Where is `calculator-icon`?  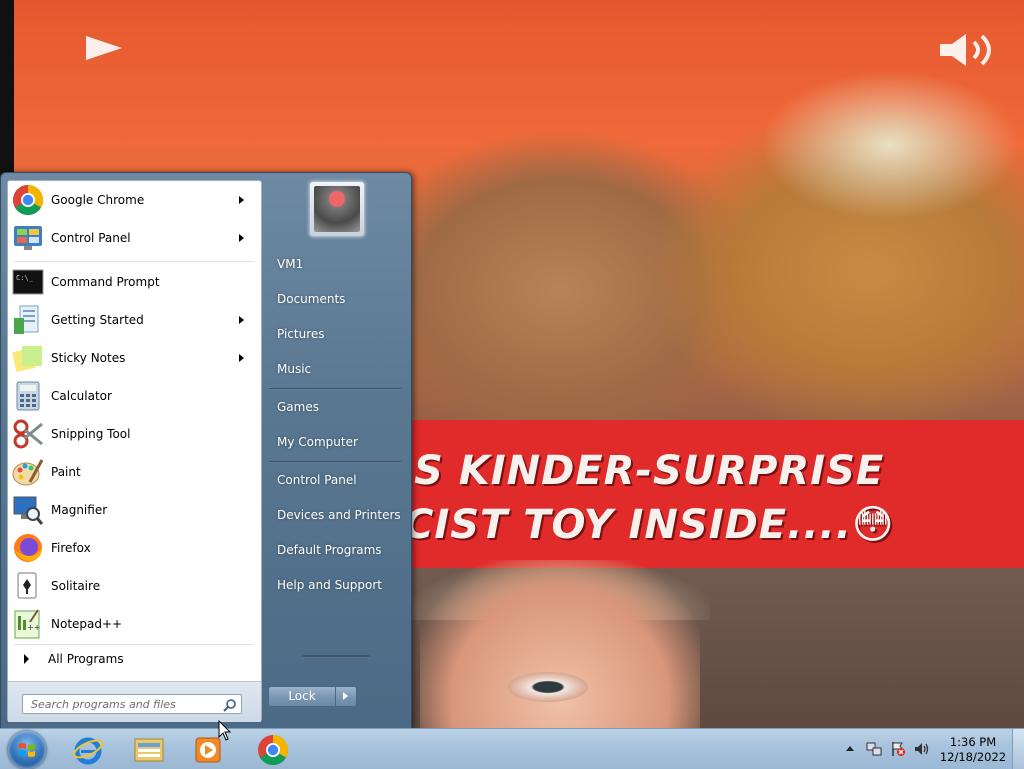 calculator-icon is located at coordinates (28, 396).